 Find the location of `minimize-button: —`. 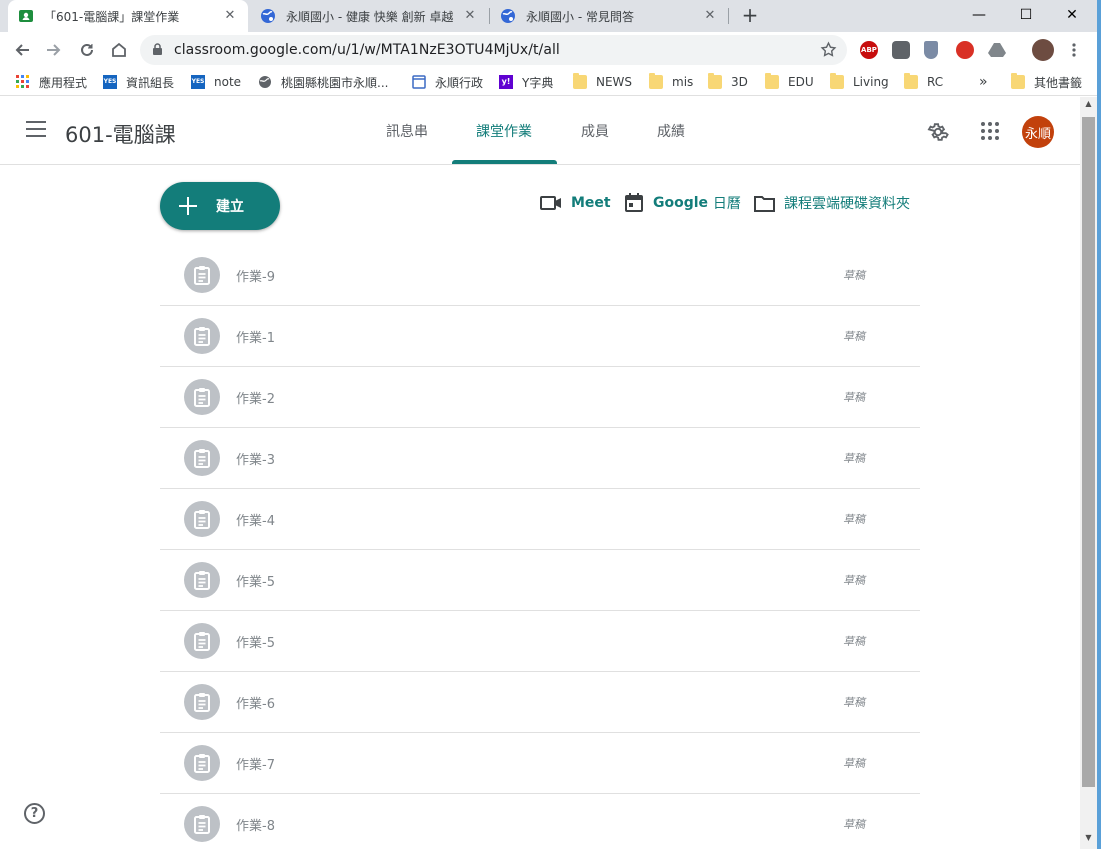

minimize-button: — is located at coordinates (979, 15).